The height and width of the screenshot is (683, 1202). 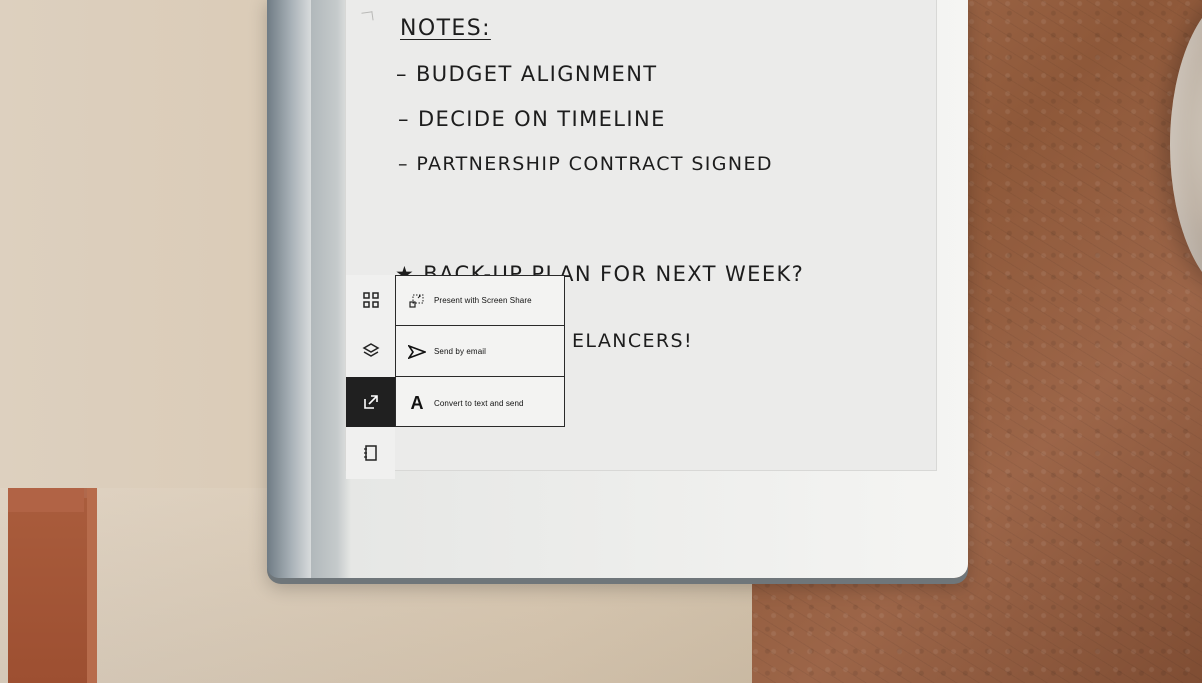 What do you see at coordinates (527, 74) in the screenshot?
I see `note-item-budget: – BUDGET ALIGNMENT` at bounding box center [527, 74].